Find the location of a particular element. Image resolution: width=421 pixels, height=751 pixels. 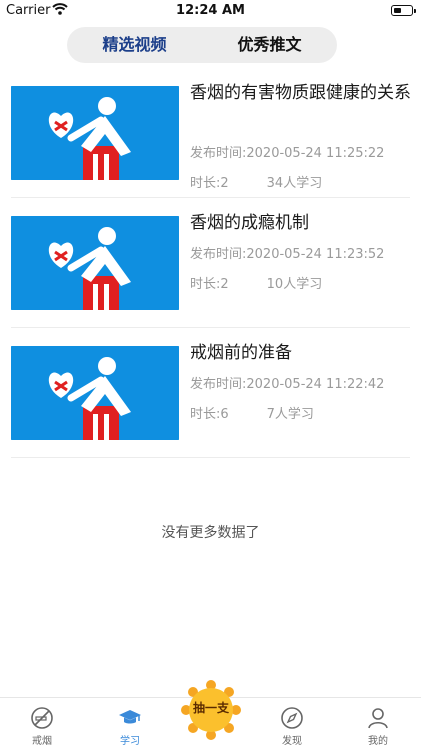

tab-label: 我的 is located at coordinates (378, 741).